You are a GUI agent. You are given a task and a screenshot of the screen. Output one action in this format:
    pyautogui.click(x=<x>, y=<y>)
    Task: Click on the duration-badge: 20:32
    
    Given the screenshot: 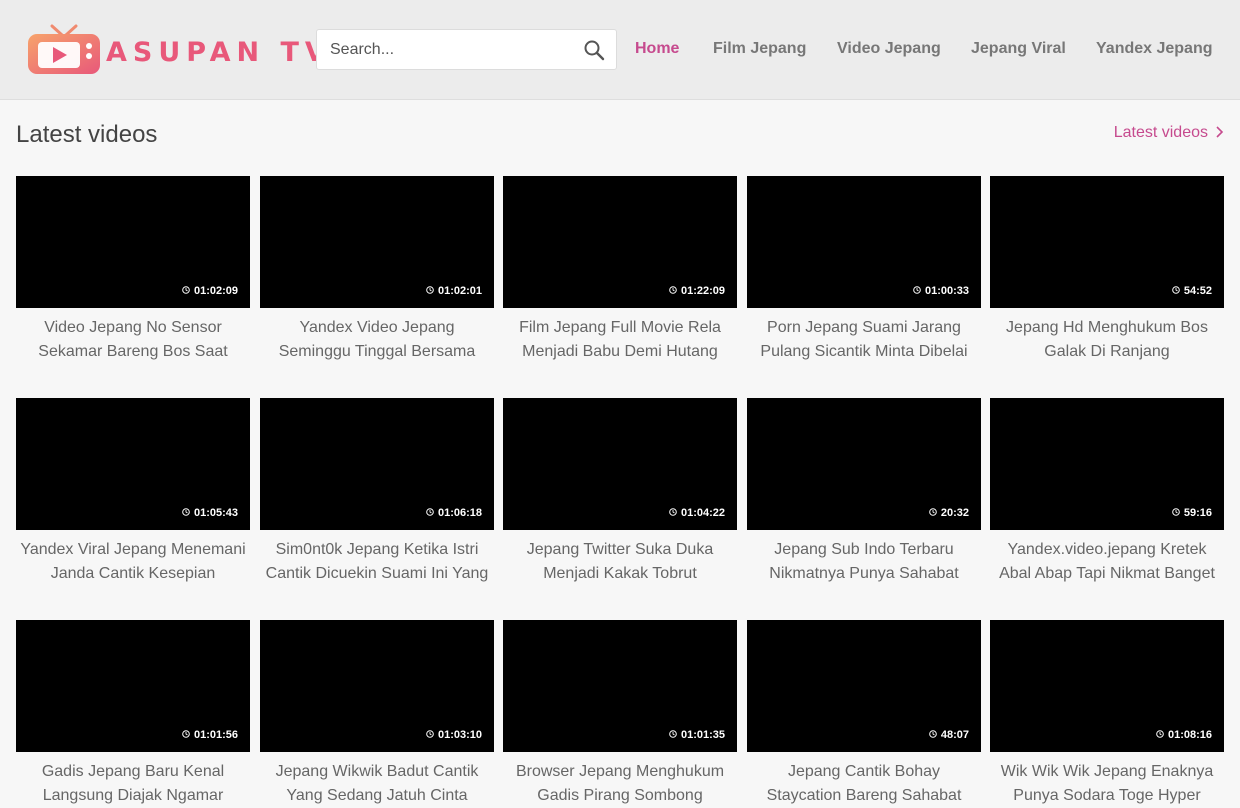 What is the action you would take?
    pyautogui.click(x=949, y=513)
    